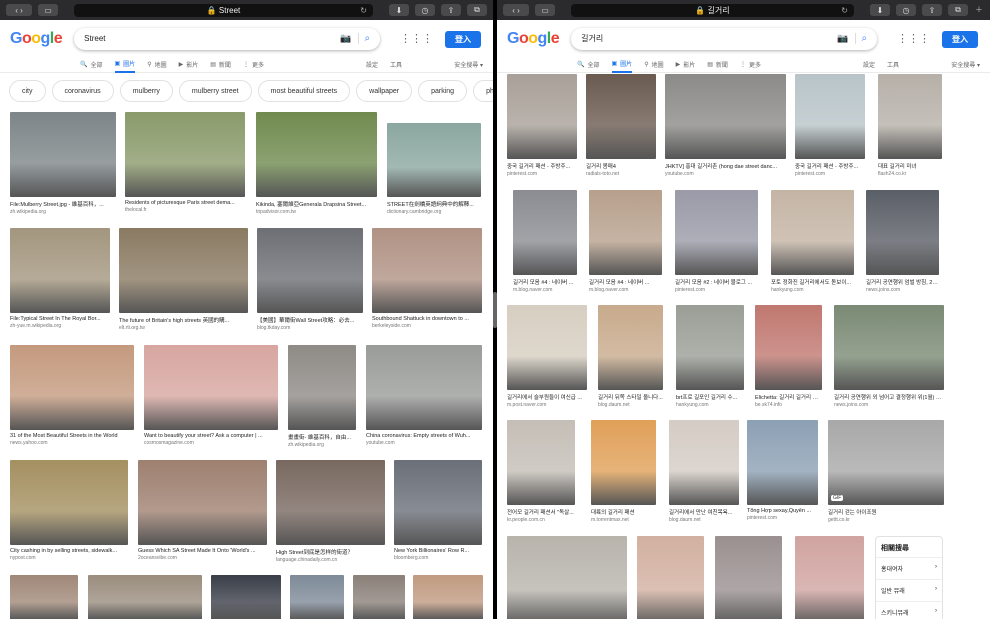  Describe the element at coordinates (36, 39) in the screenshot. I see `google-logo: Google` at that location.